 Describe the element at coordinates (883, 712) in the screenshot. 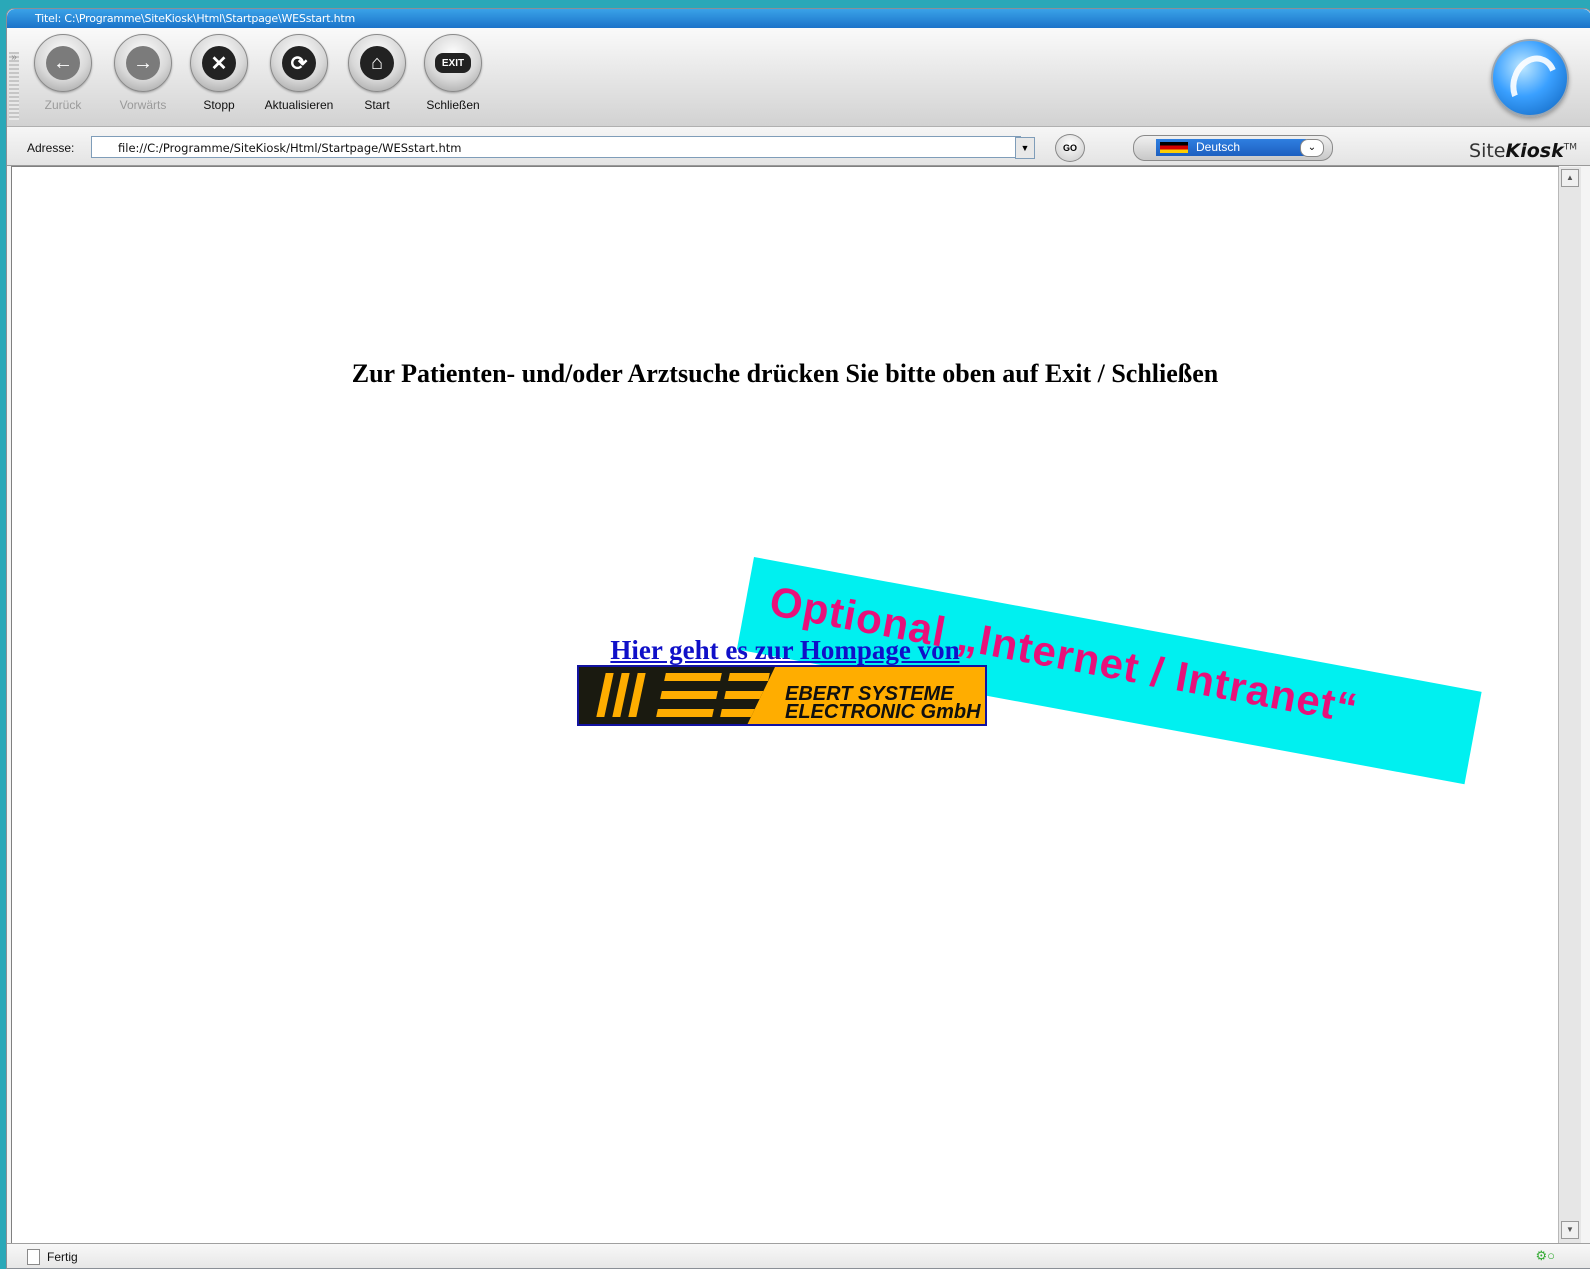

I see `logo-line-2: ELECTRONIC GmbH` at that location.